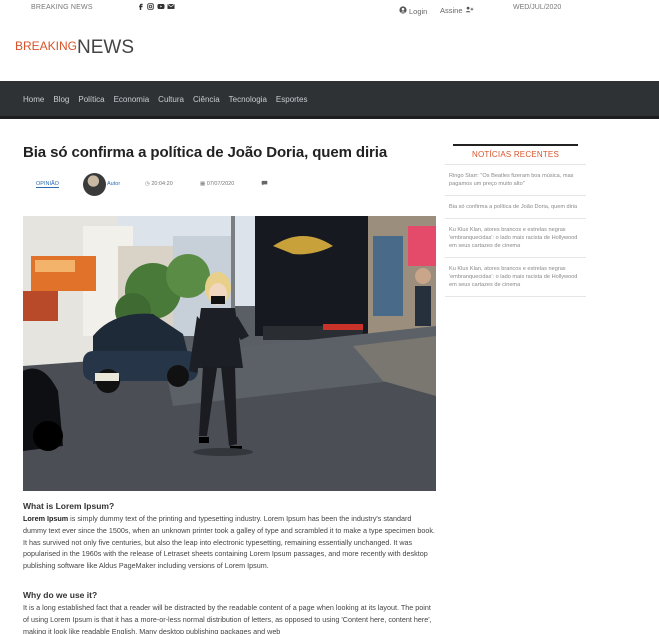 The image size is (659, 634). Describe the element at coordinates (418, 11) in the screenshot. I see `login-label: Login` at that location.